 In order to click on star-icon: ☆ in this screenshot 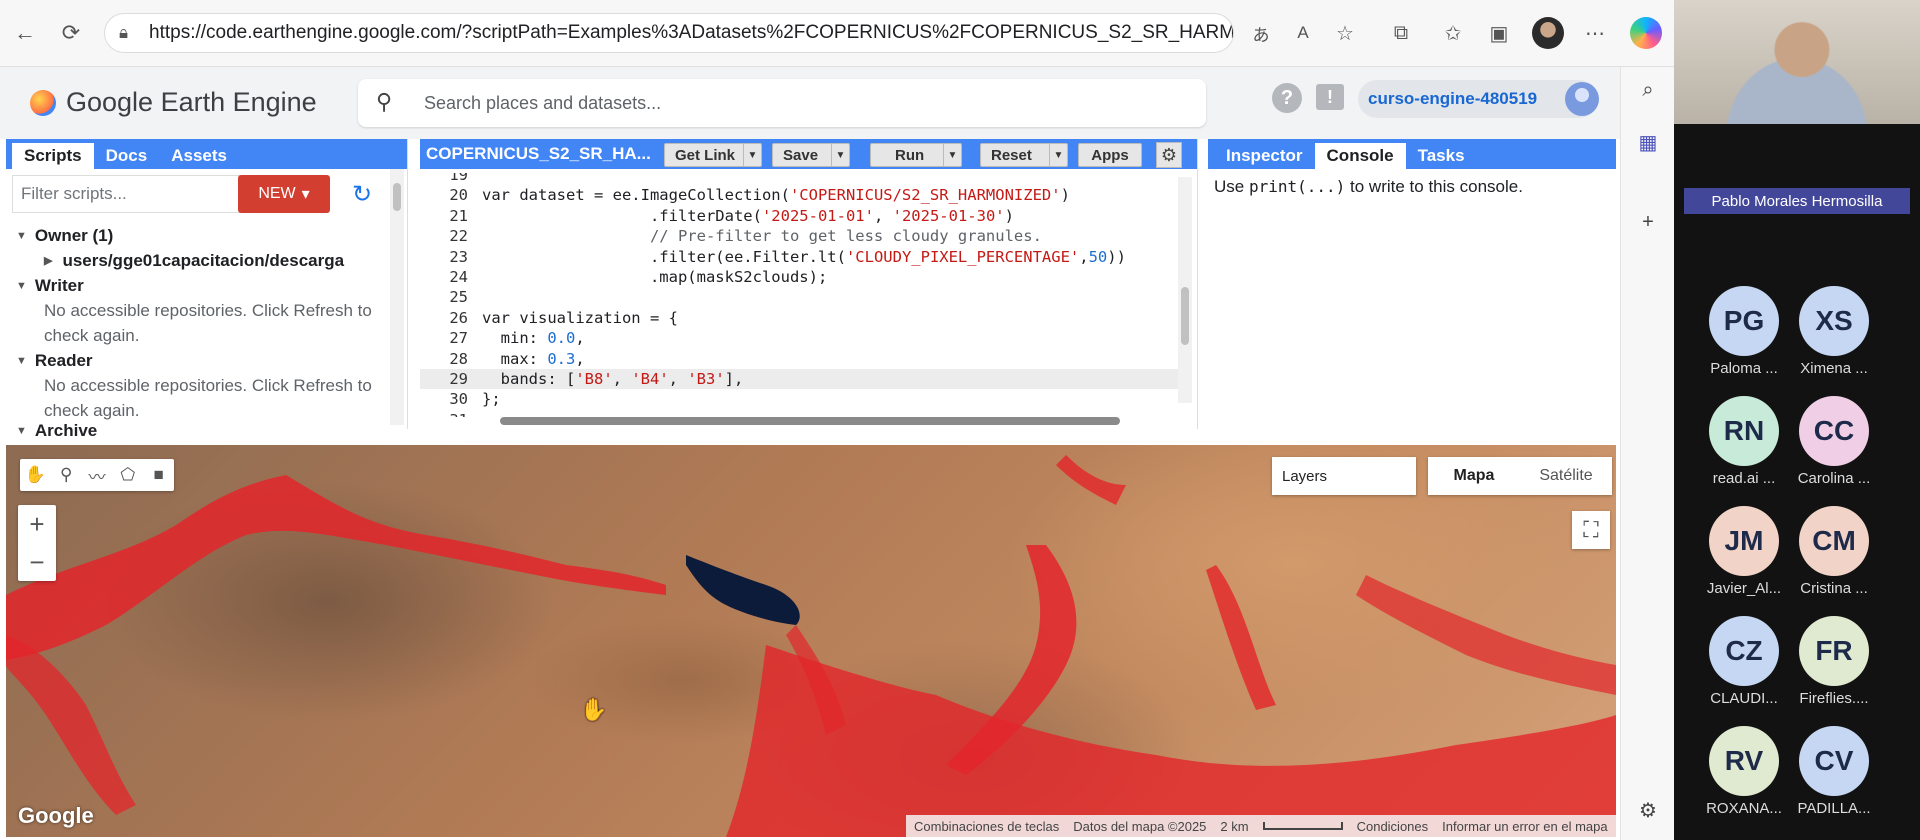, I will do `click(1345, 33)`.